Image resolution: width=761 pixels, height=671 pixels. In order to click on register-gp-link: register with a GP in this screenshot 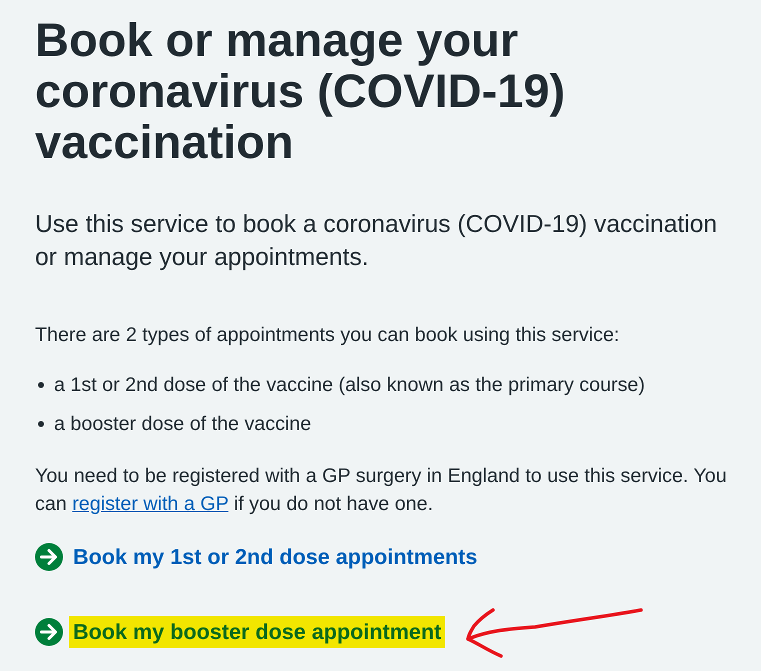, I will do `click(150, 504)`.